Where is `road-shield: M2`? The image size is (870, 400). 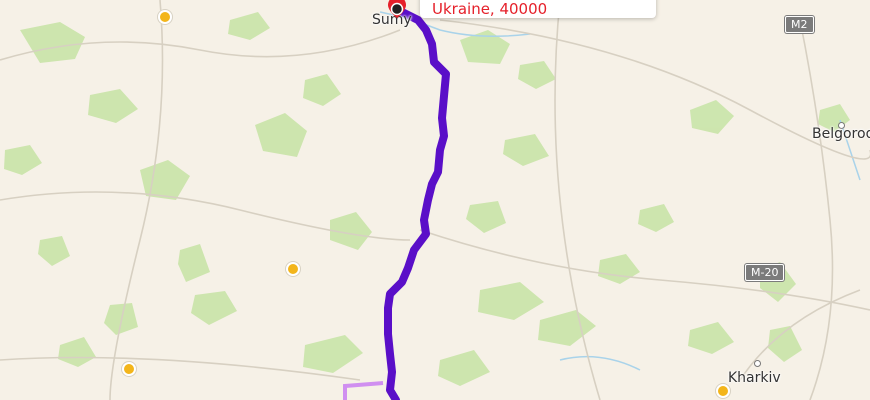
road-shield: M2 is located at coordinates (799, 24).